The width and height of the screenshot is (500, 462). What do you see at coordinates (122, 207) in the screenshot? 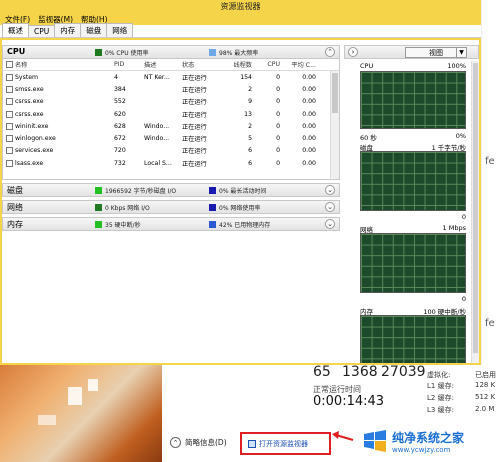
I see `network-io-indicator: 0 Kbps 网络 I/O` at bounding box center [122, 207].